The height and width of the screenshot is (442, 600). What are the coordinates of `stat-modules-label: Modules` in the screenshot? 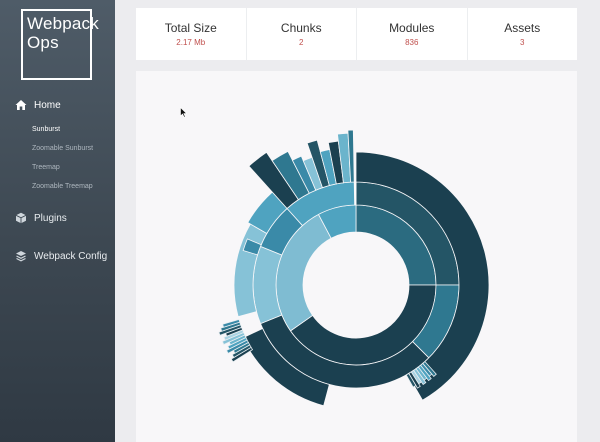 It's located at (412, 28).